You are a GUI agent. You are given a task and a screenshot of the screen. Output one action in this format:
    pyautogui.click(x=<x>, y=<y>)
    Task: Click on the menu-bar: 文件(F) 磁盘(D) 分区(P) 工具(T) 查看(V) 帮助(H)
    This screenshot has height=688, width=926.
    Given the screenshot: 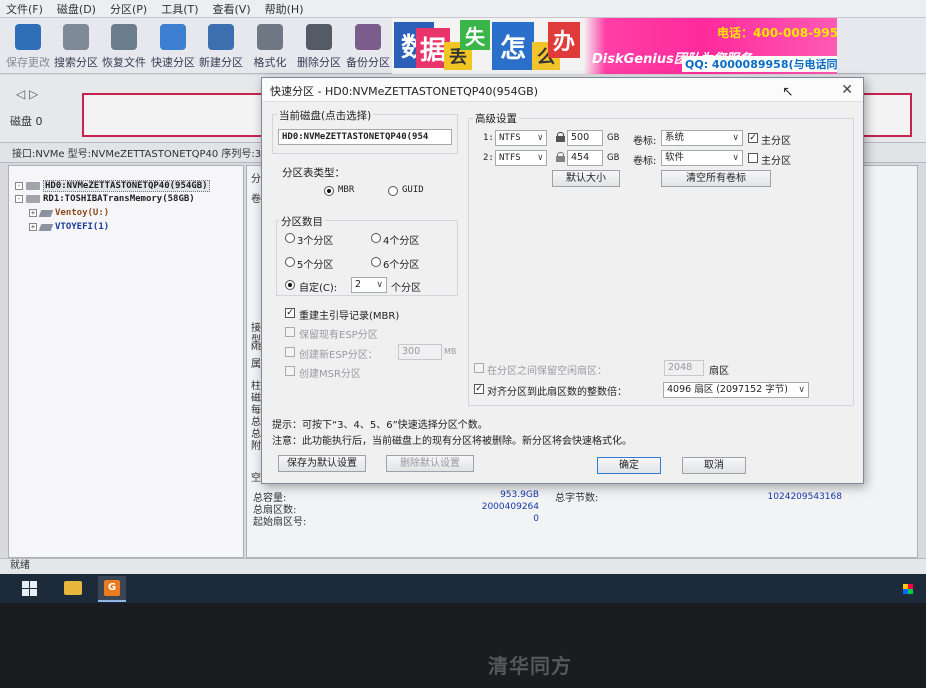 What is the action you would take?
    pyautogui.click(x=463, y=9)
    